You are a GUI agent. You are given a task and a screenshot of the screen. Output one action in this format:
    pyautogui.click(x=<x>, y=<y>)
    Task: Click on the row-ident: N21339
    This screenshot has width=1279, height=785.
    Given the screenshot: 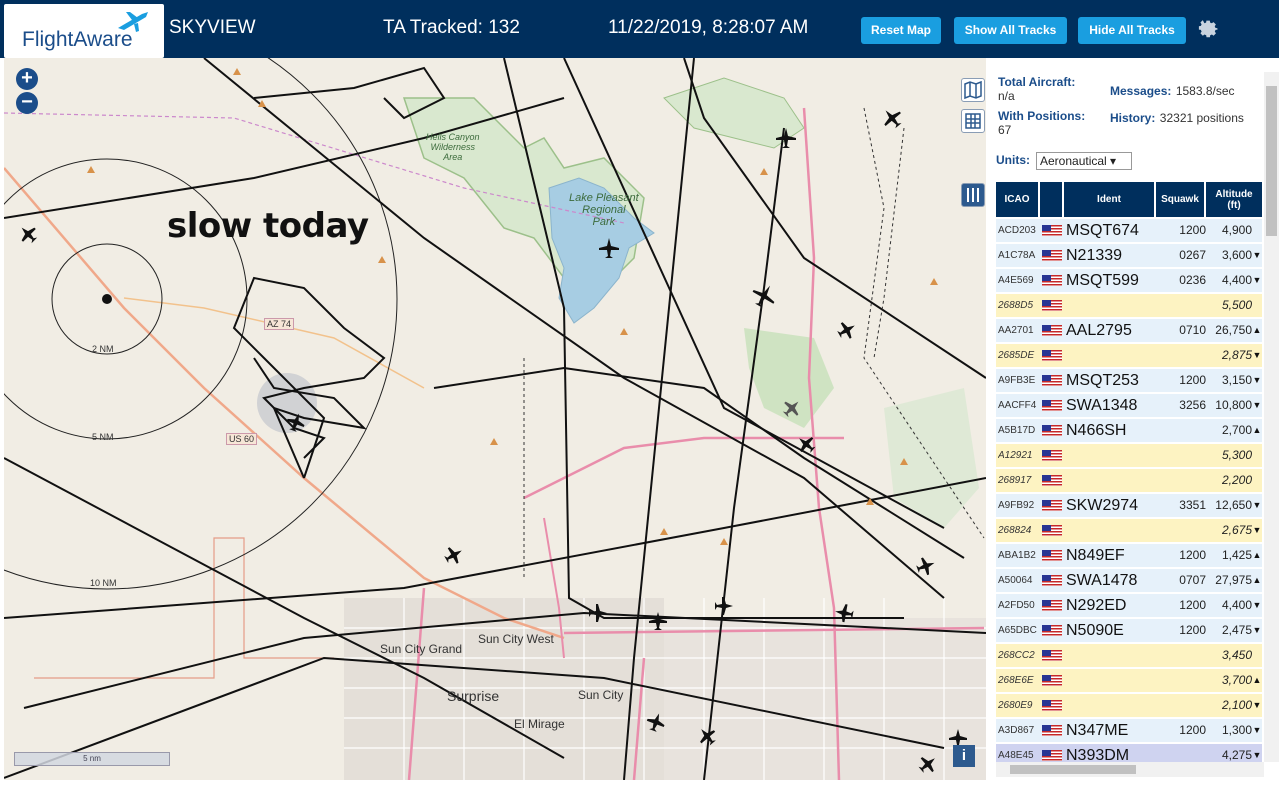 What is the action you would take?
    pyautogui.click(x=1094, y=255)
    